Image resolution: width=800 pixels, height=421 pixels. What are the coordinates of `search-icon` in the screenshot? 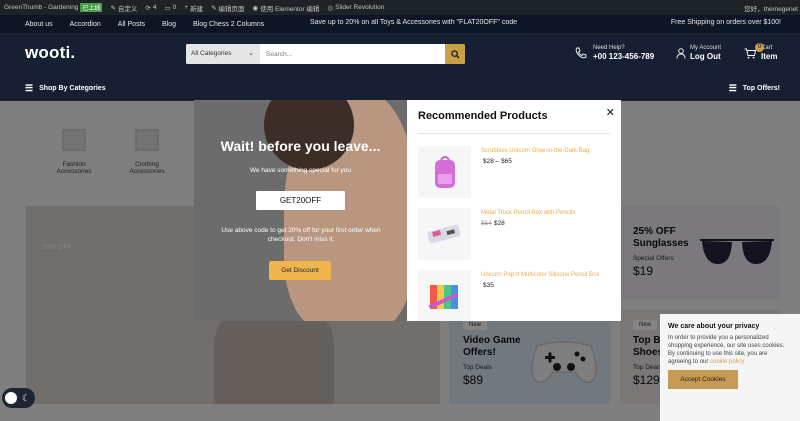 It's located at (455, 54).